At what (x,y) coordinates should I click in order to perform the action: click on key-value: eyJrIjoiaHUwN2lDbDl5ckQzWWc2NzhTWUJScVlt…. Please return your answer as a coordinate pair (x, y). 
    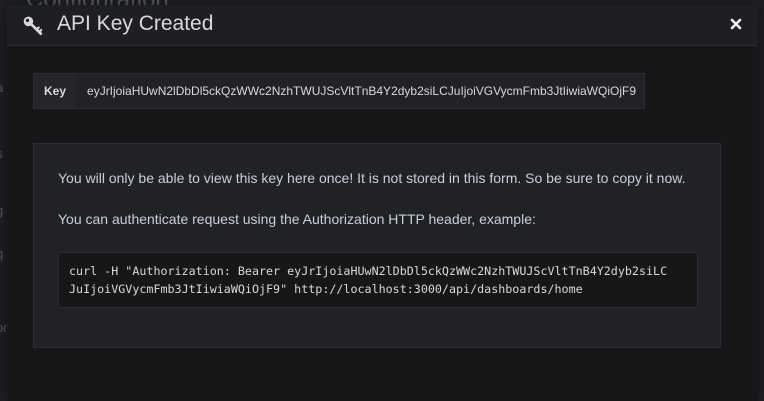
    Looking at the image, I should click on (361, 91).